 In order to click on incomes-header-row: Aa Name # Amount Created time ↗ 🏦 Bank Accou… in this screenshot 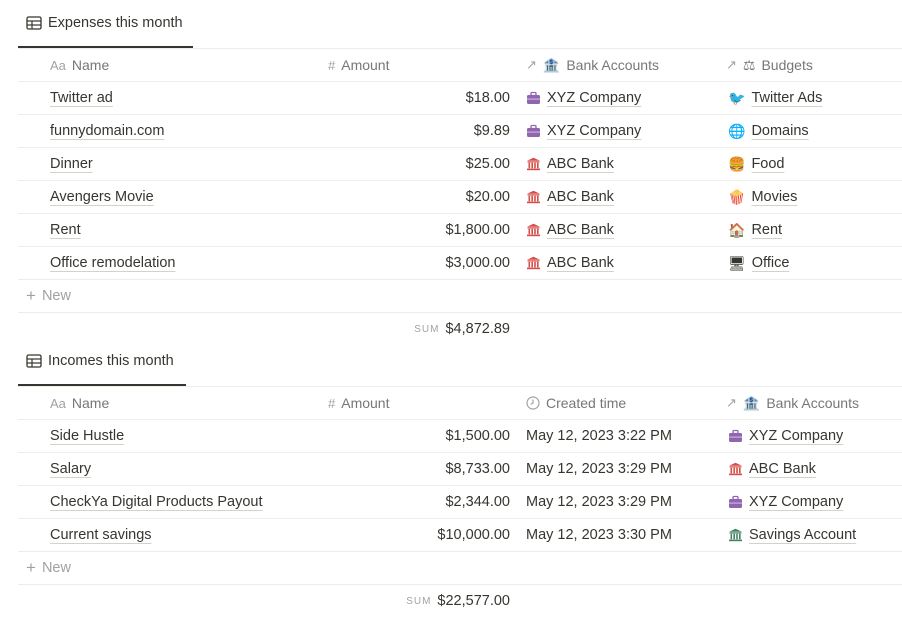, I will do `click(460, 403)`.